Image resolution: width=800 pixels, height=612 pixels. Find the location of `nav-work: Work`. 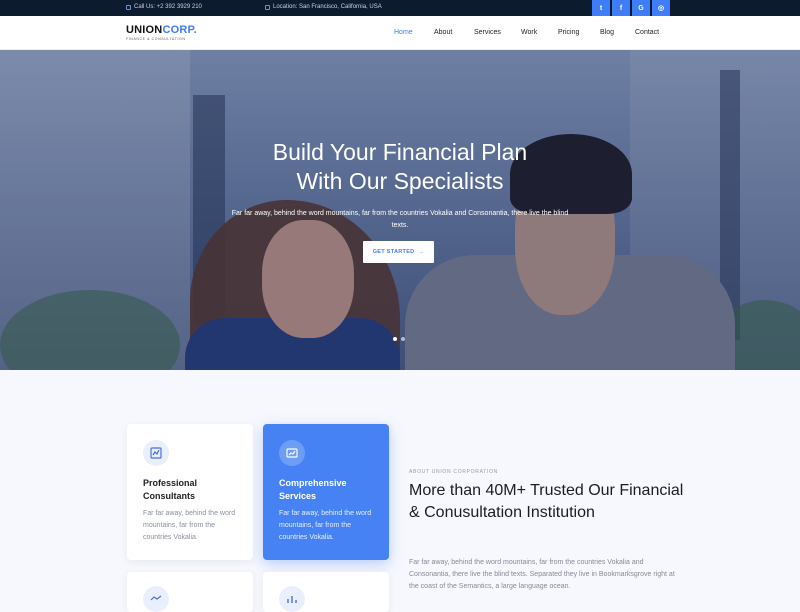

nav-work: Work is located at coordinates (529, 32).